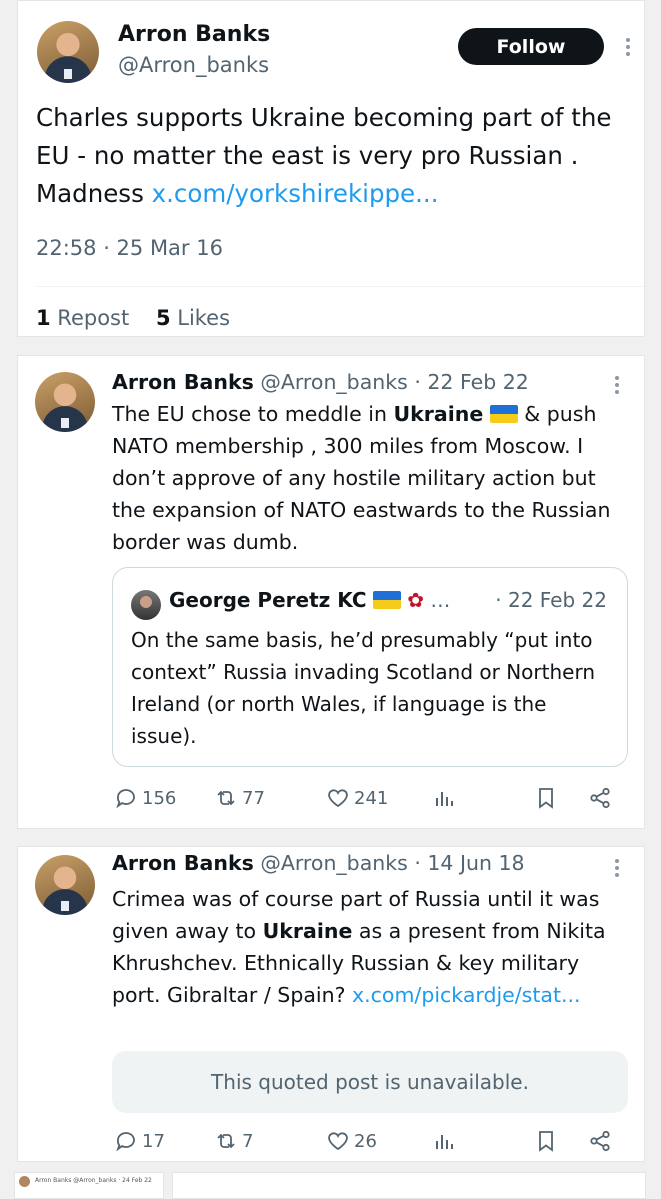 The width and height of the screenshot is (661, 1199). What do you see at coordinates (93, 1180) in the screenshot?
I see `preview-text: Arron Banks @Arron_banks · 24 Feb 22` at bounding box center [93, 1180].